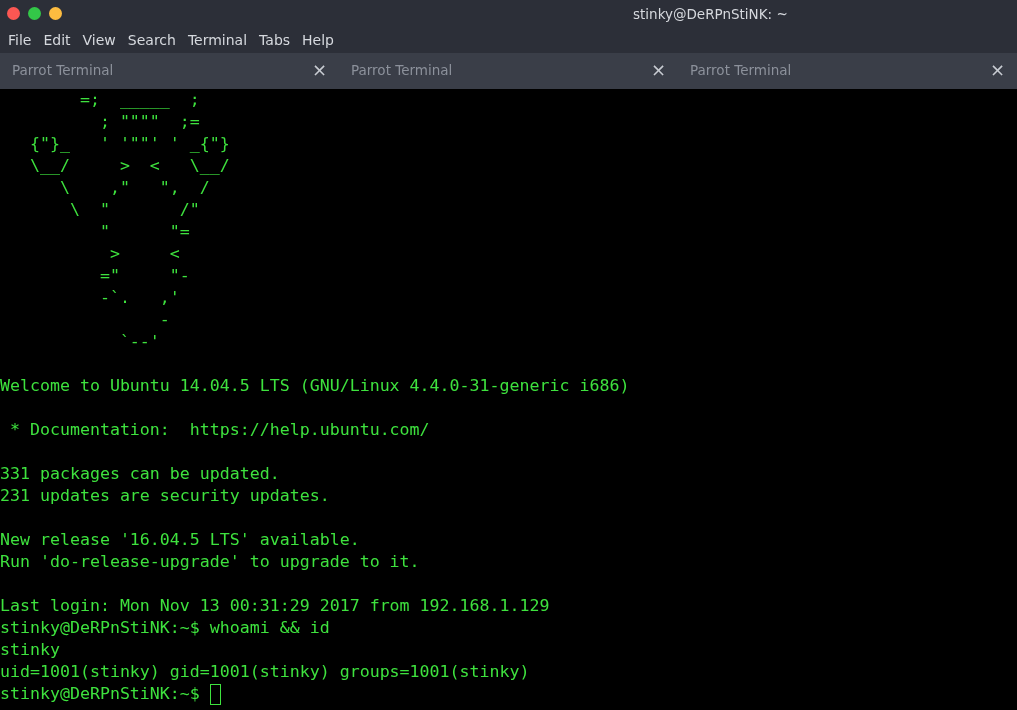 This screenshot has width=1017, height=710. What do you see at coordinates (219, 430) in the screenshot?
I see `terminal-line: * Documentation: https://help.ubuntu.com/` at bounding box center [219, 430].